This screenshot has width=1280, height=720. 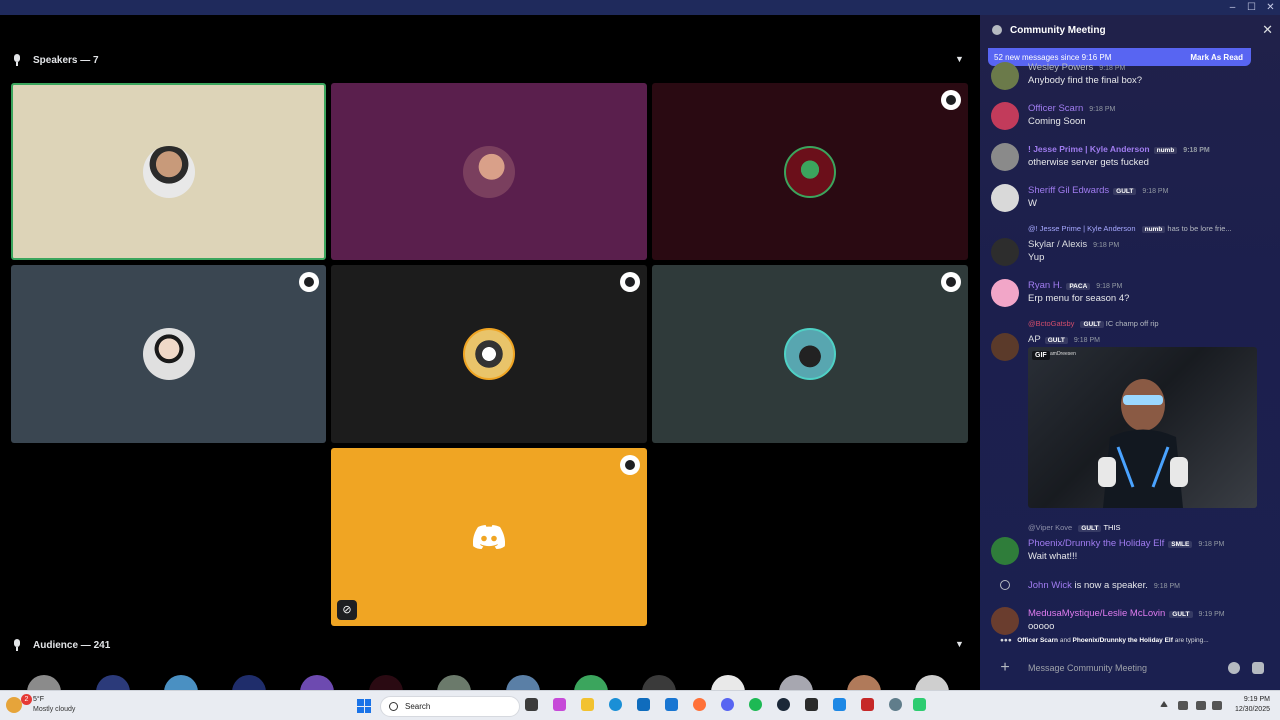 What do you see at coordinates (531, 704) in the screenshot?
I see `task-view-icon` at bounding box center [531, 704].